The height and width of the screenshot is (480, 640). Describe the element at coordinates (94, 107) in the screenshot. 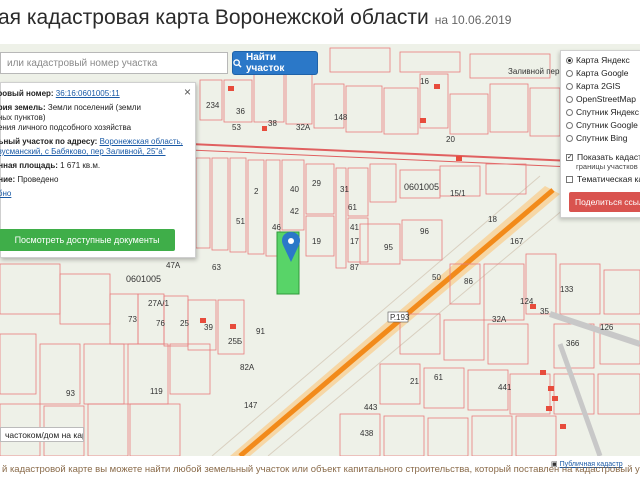

I see `land-category-value: Земли поселений (земли` at that location.